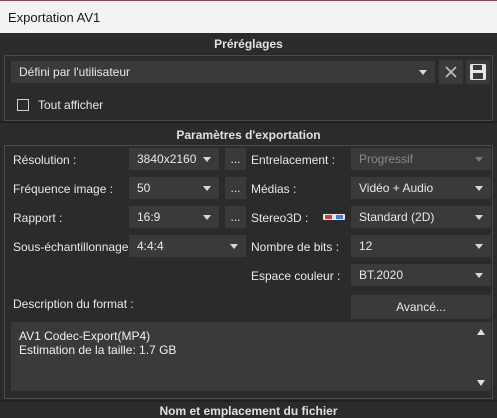 The height and width of the screenshot is (418, 497). Describe the element at coordinates (274, 189) in the screenshot. I see `media-label: Médias :` at that location.